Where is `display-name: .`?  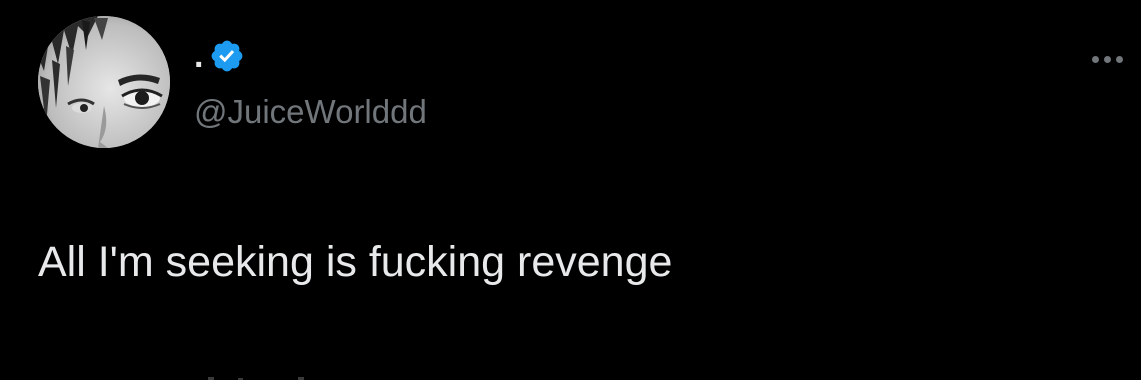
display-name: . is located at coordinates (198, 56).